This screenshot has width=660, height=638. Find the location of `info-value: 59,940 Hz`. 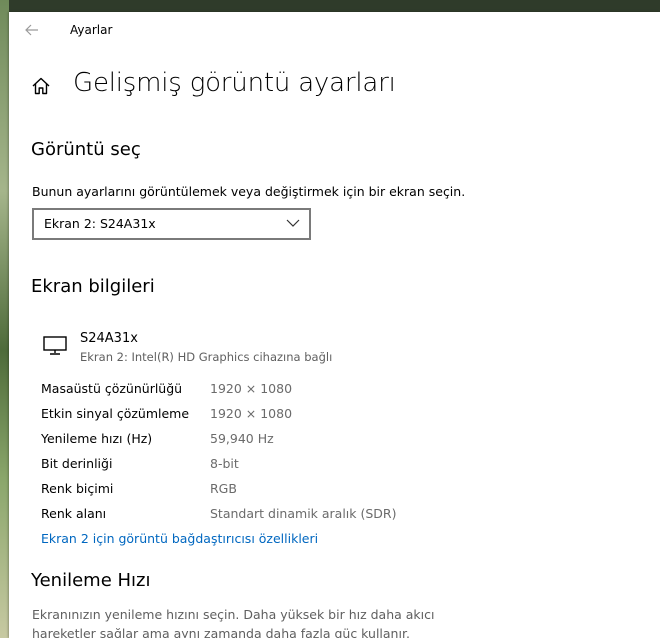

info-value: 59,940 Hz is located at coordinates (242, 438).